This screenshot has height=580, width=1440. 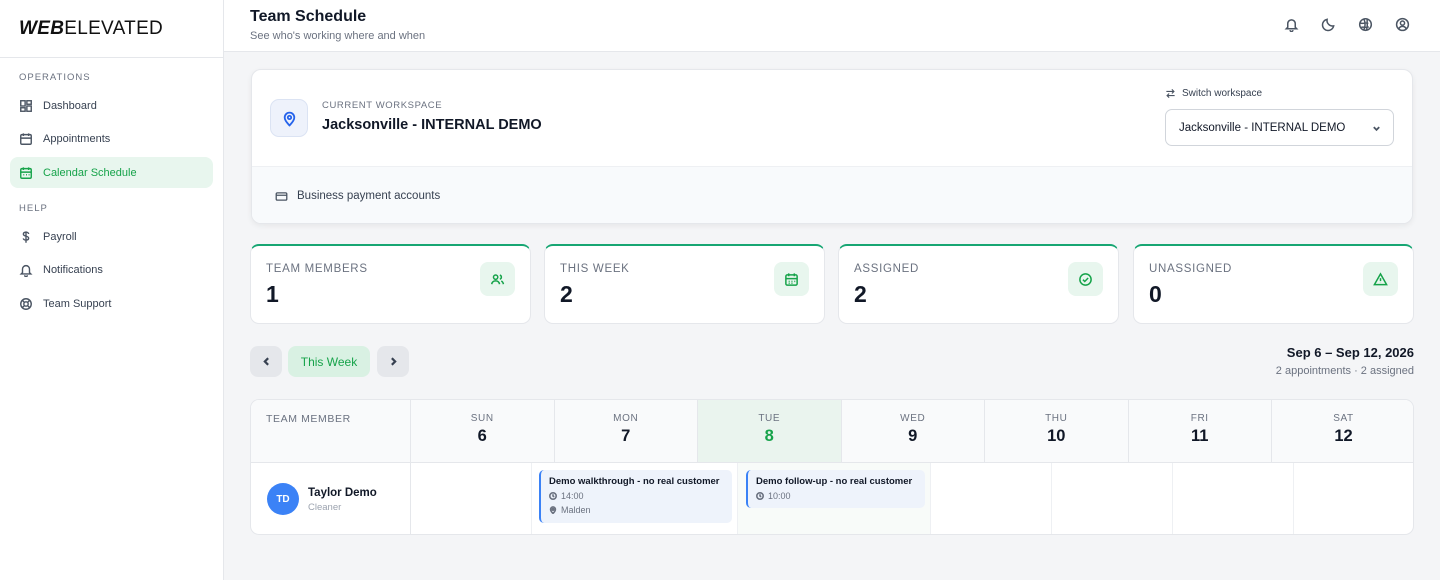 I want to click on sidebar-item-label: Dashboard, so click(x=70, y=105).